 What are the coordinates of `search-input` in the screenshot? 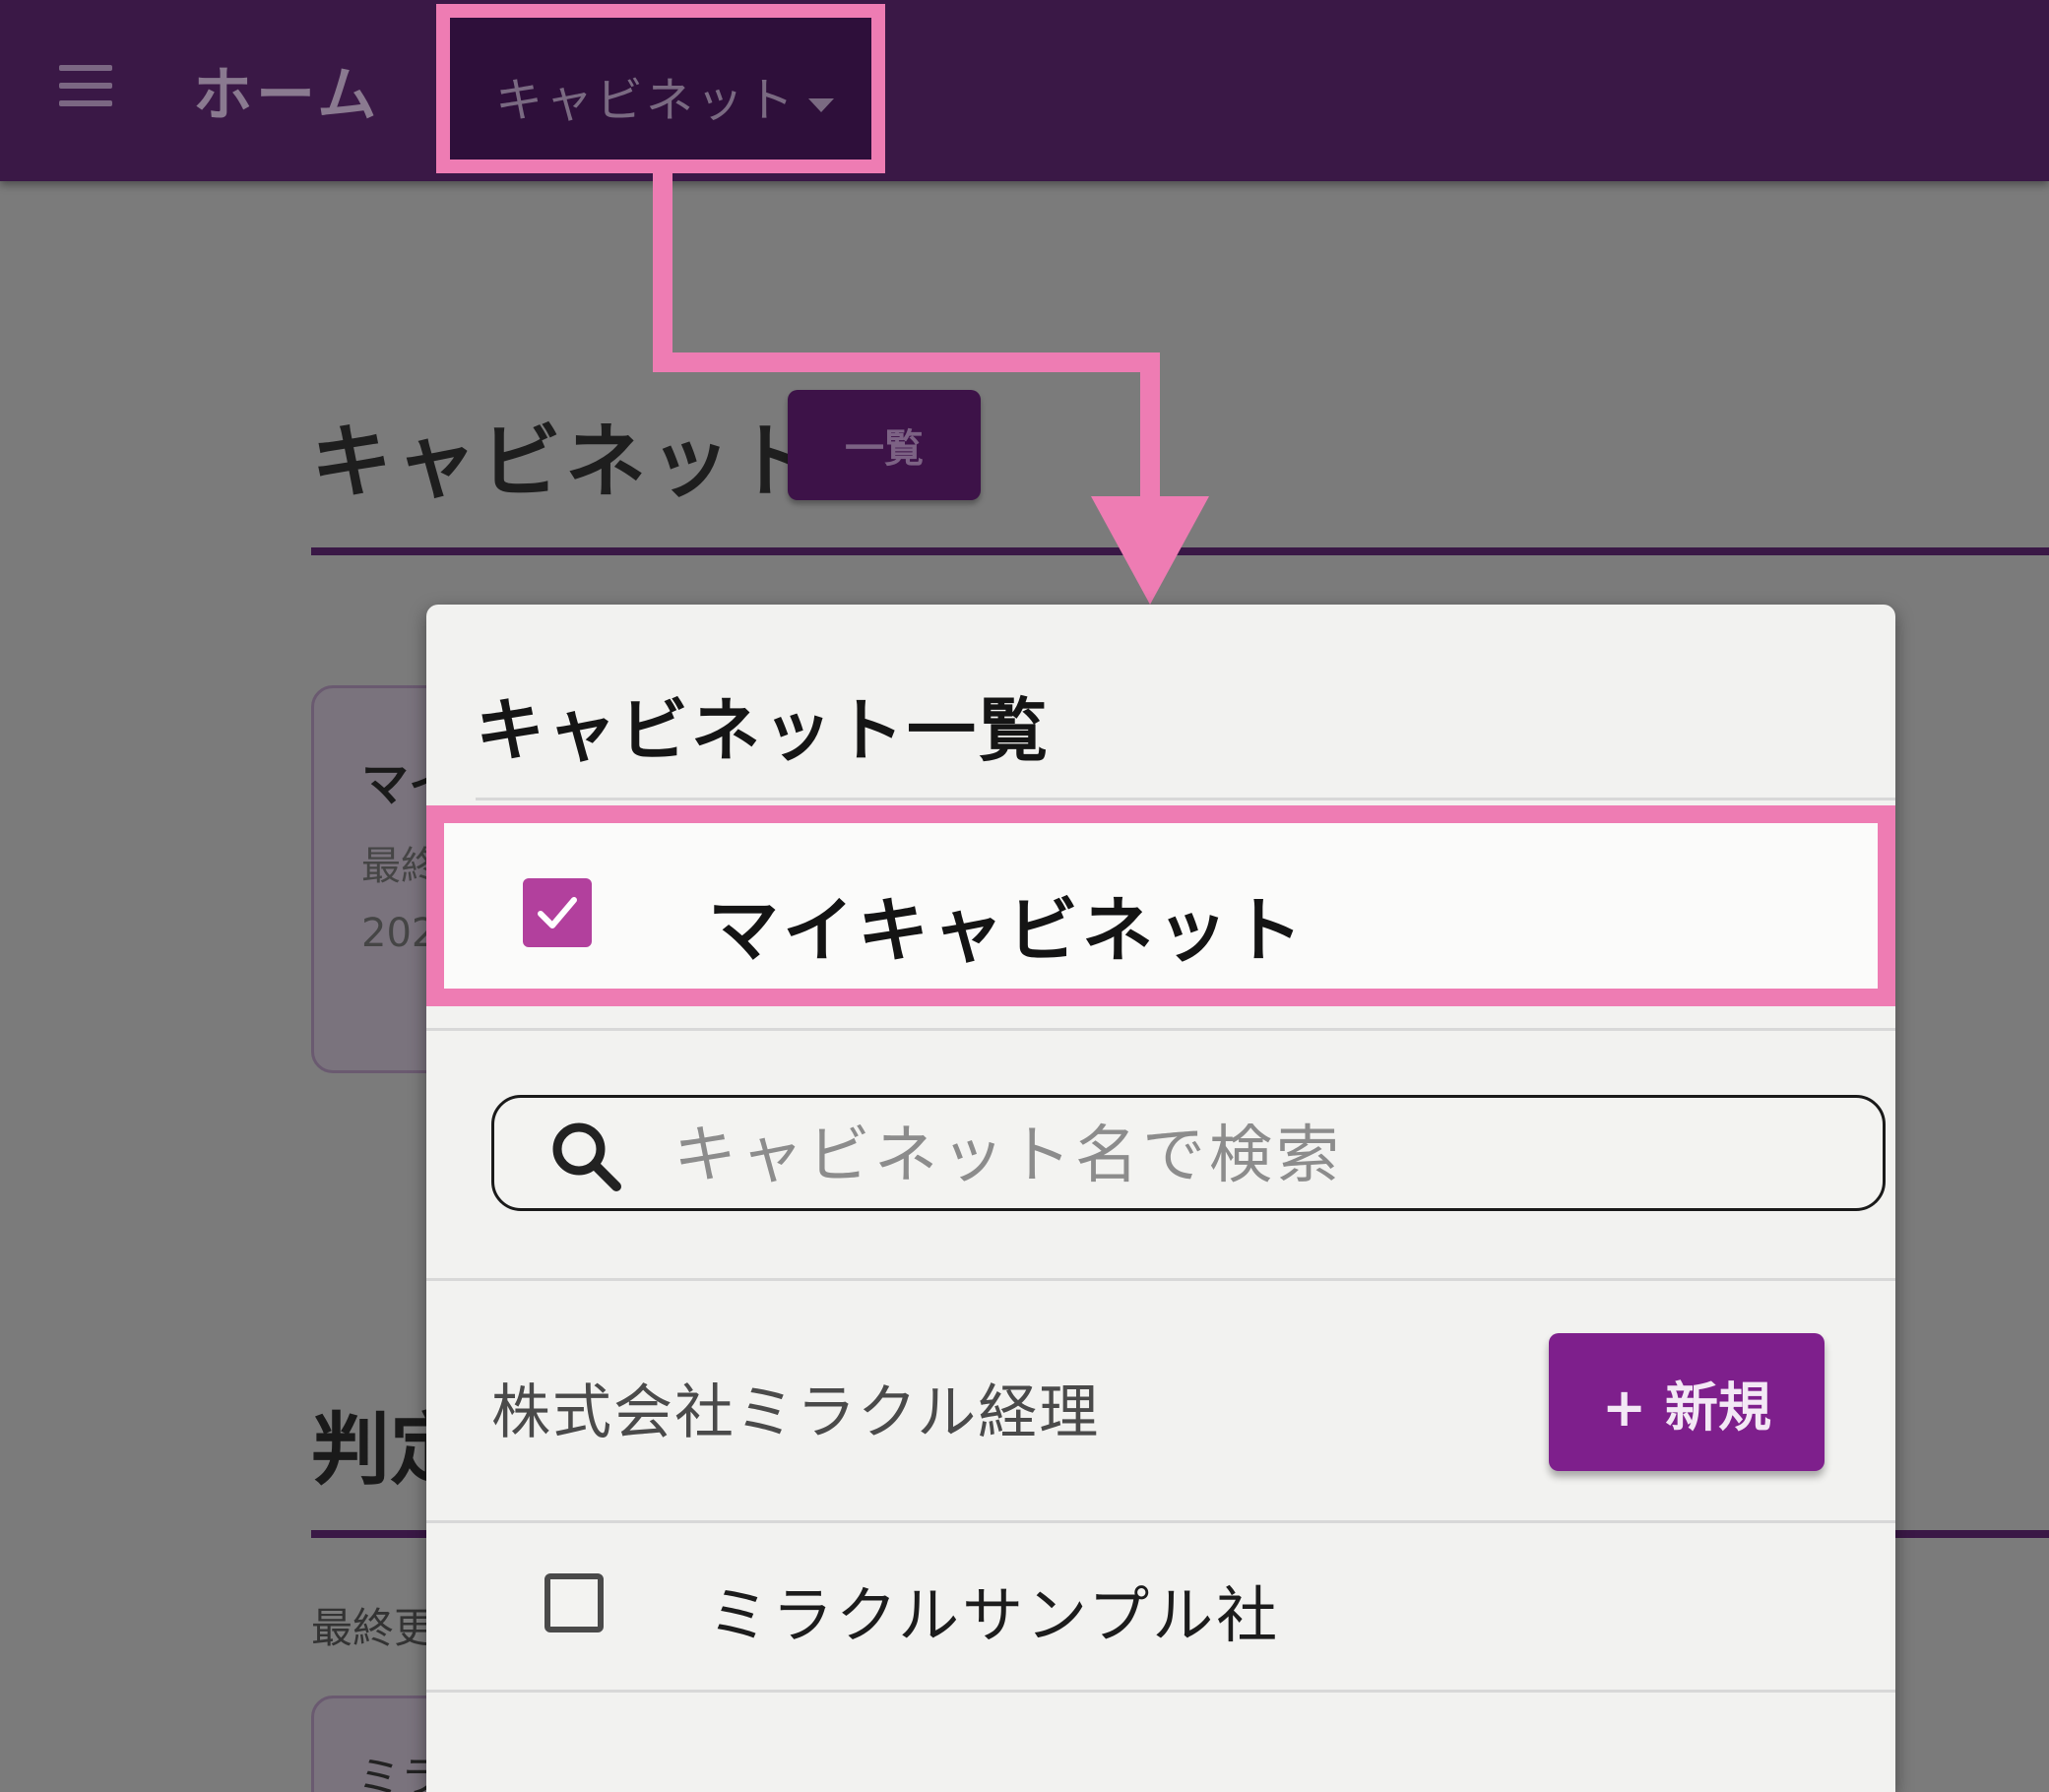 It's located at (1254, 1156).